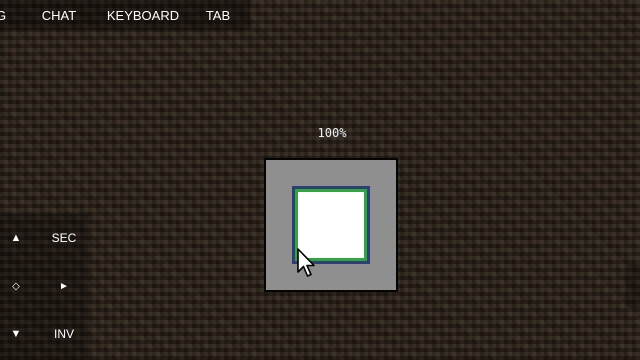 The height and width of the screenshot is (360, 640). What do you see at coordinates (218, 15) in the screenshot?
I see `tab-button: TAB` at bounding box center [218, 15].